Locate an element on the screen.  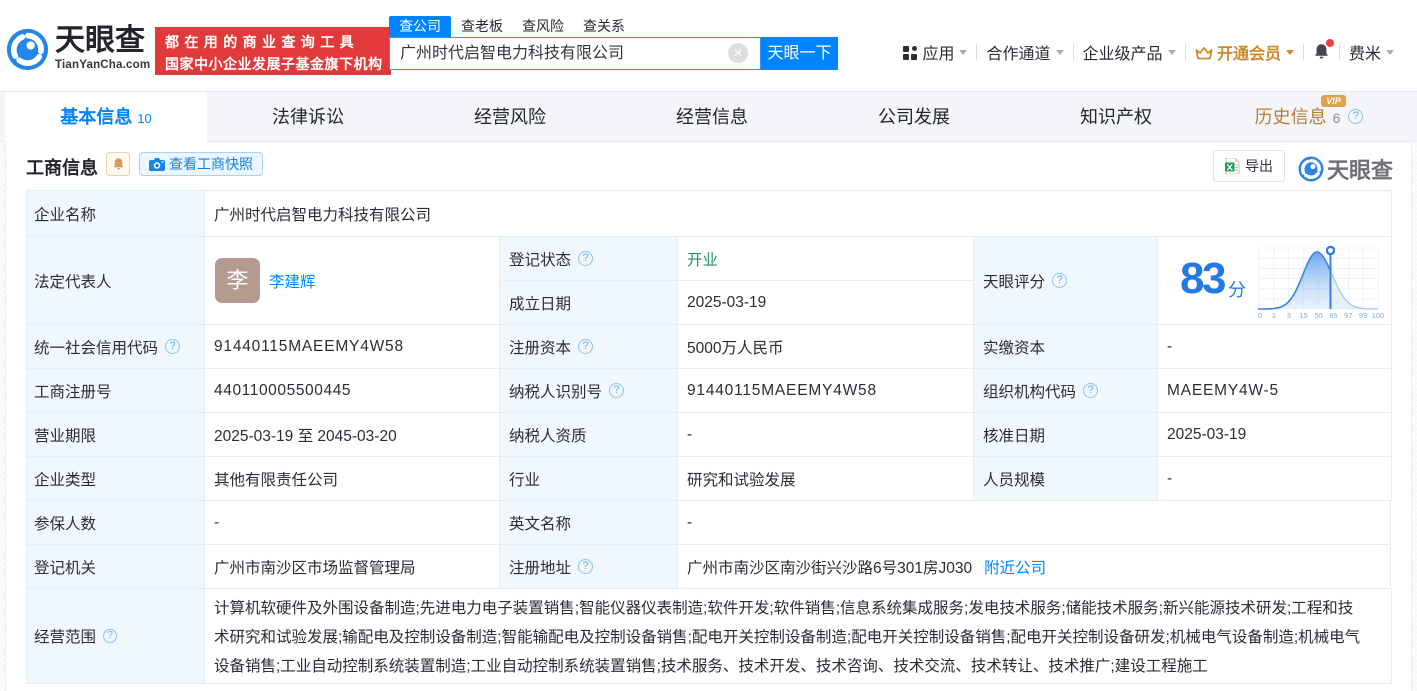
svg-text: 85 is located at coordinates (1333, 315).